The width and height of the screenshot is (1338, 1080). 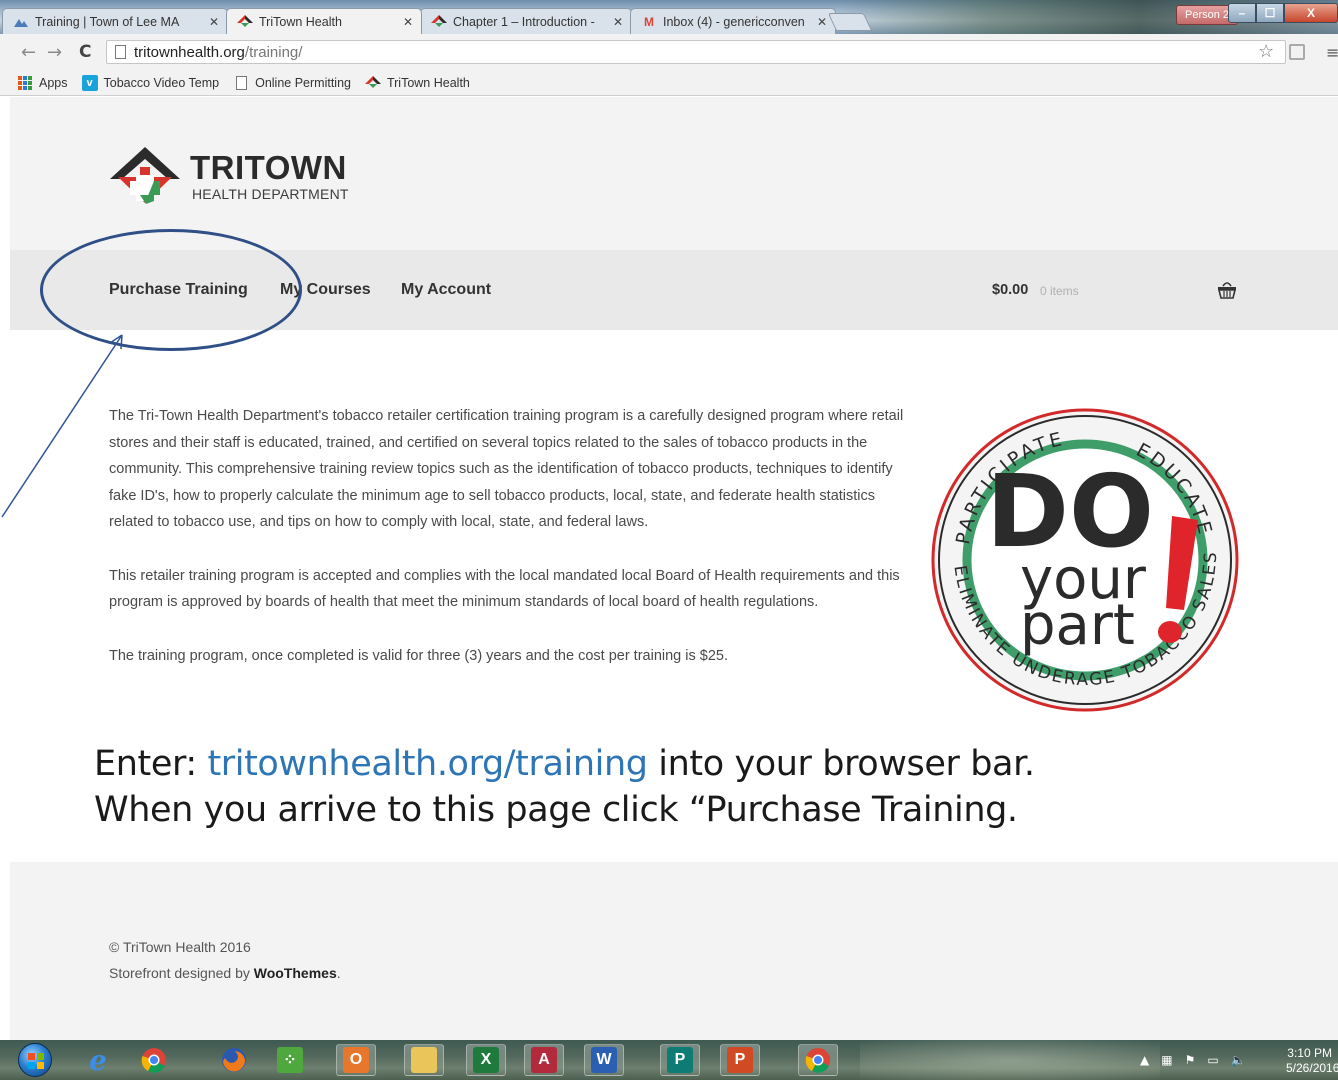 What do you see at coordinates (1332, 52) in the screenshot?
I see `menu-icon: ≡` at bounding box center [1332, 52].